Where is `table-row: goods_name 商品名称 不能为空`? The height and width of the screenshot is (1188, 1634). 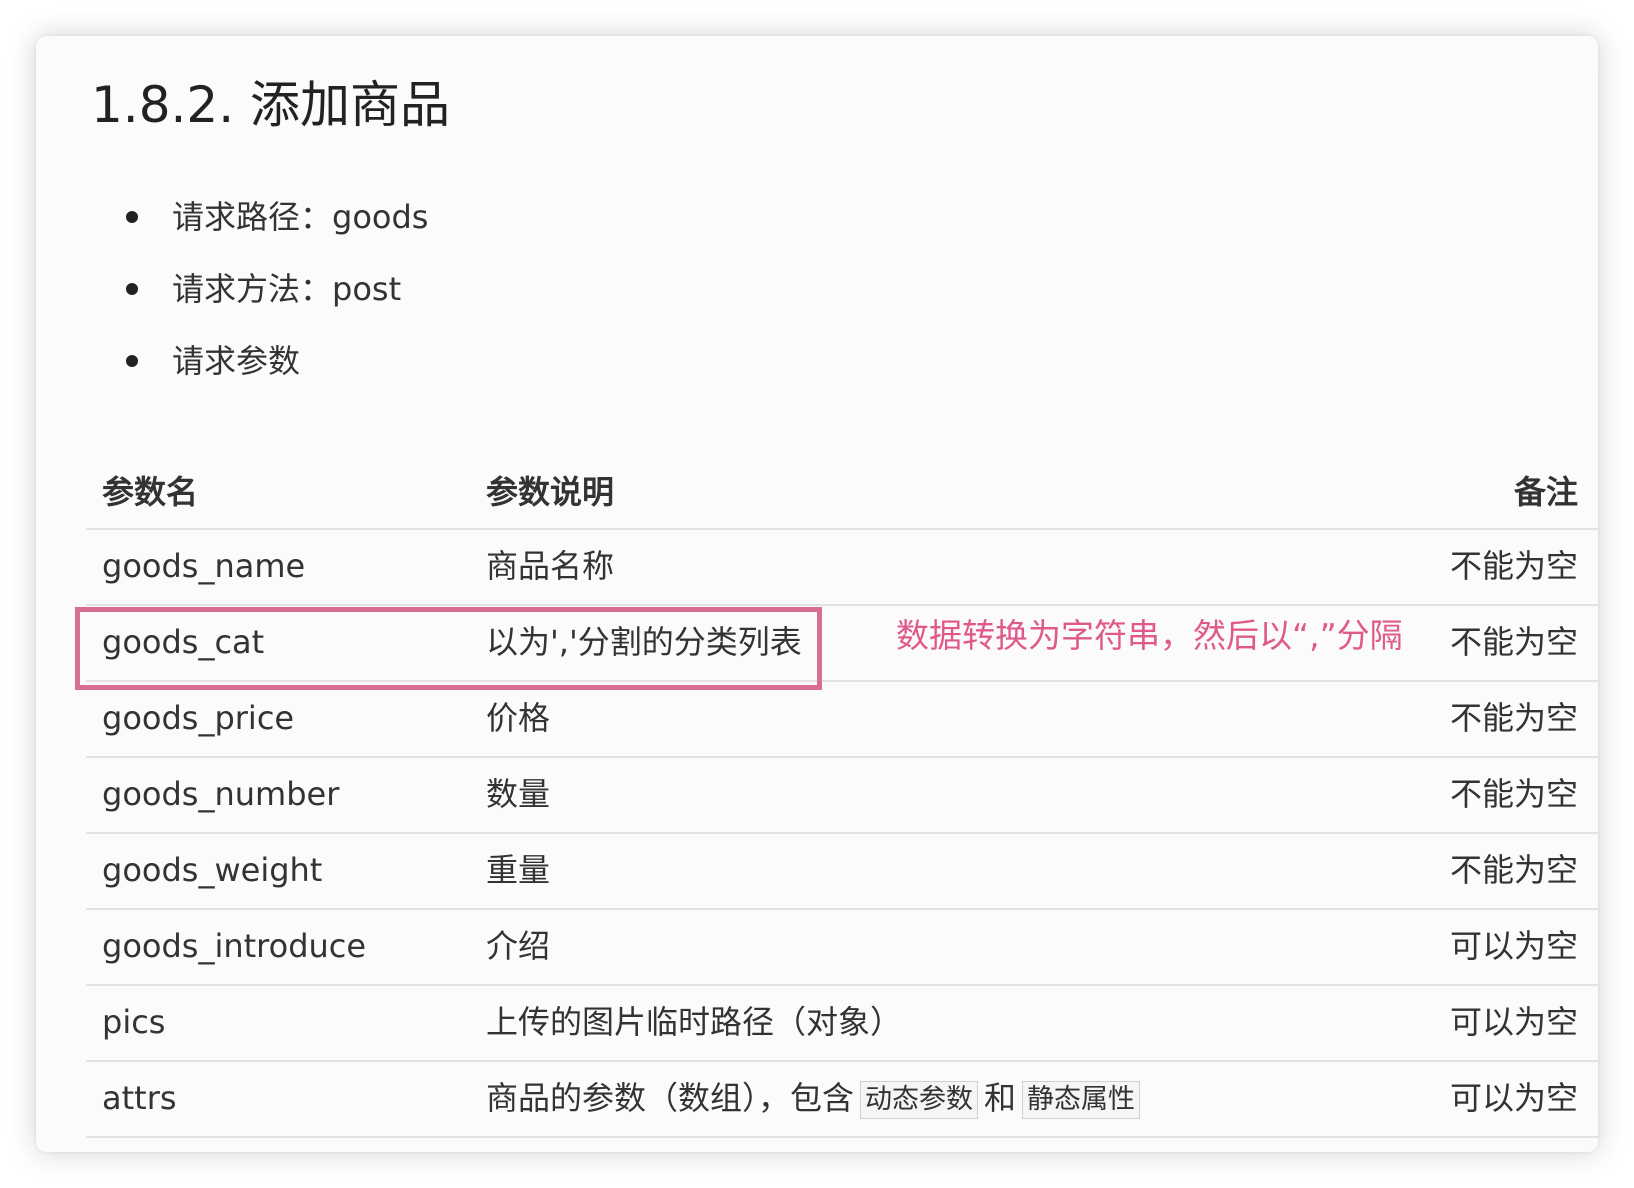 table-row: goods_name 商品名称 不能为空 is located at coordinates (842, 568).